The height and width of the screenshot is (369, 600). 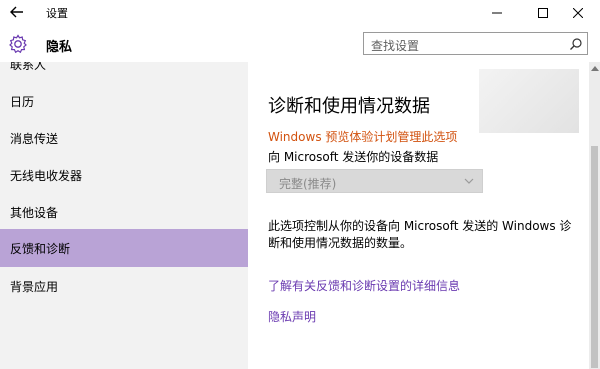 I want to click on minimize-button, so click(x=497, y=12).